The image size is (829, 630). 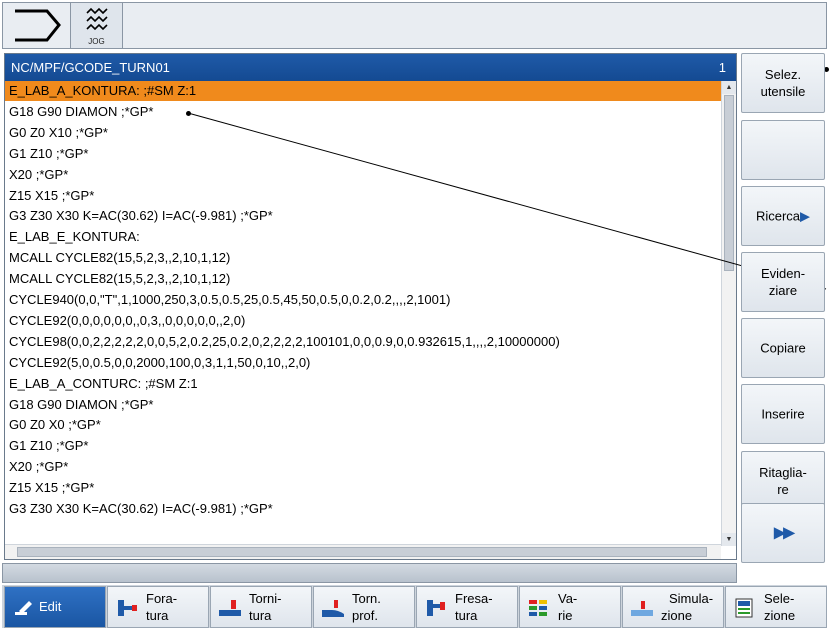 What do you see at coordinates (97, 19) in the screenshot?
I see `jog-wave-icon` at bounding box center [97, 19].